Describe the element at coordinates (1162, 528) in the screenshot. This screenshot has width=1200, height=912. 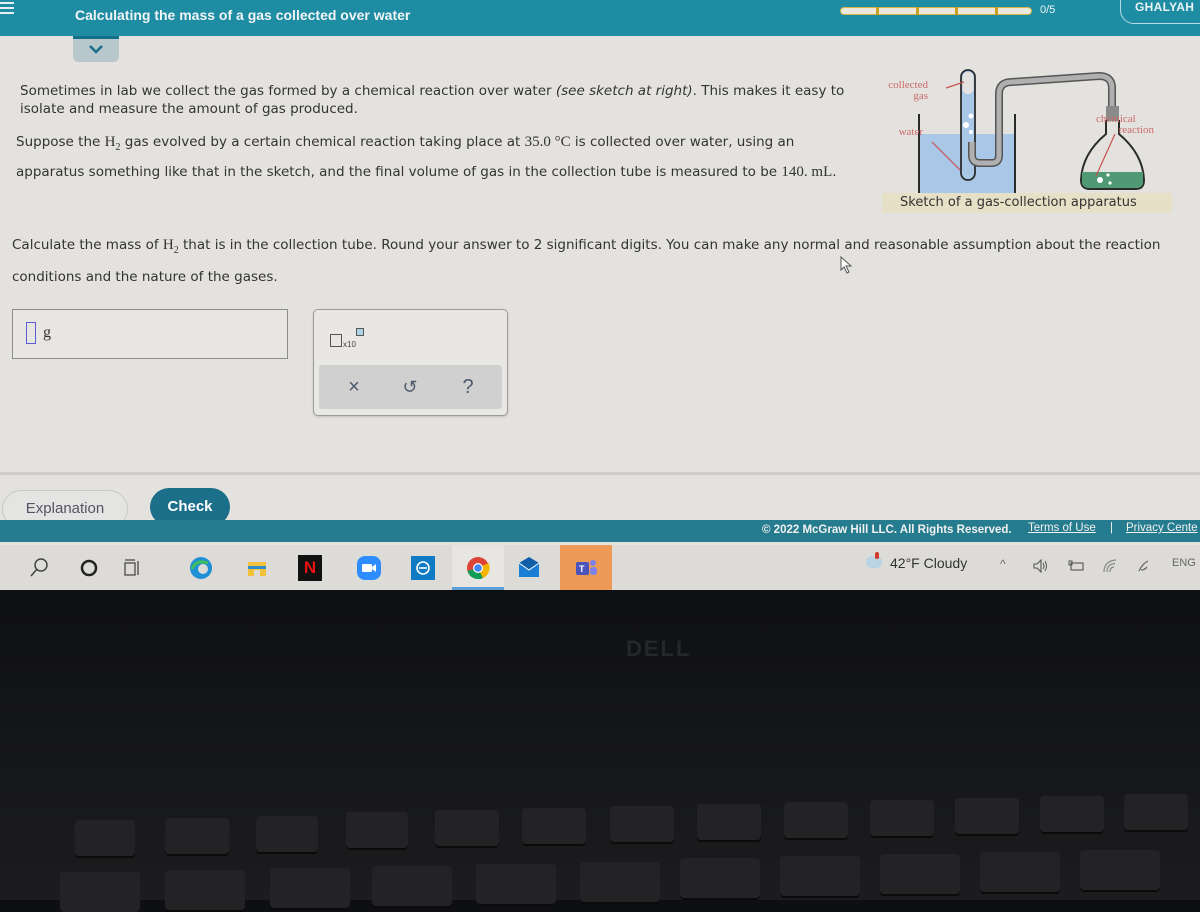
I see `privacy-center-link: Privacy Cente` at that location.